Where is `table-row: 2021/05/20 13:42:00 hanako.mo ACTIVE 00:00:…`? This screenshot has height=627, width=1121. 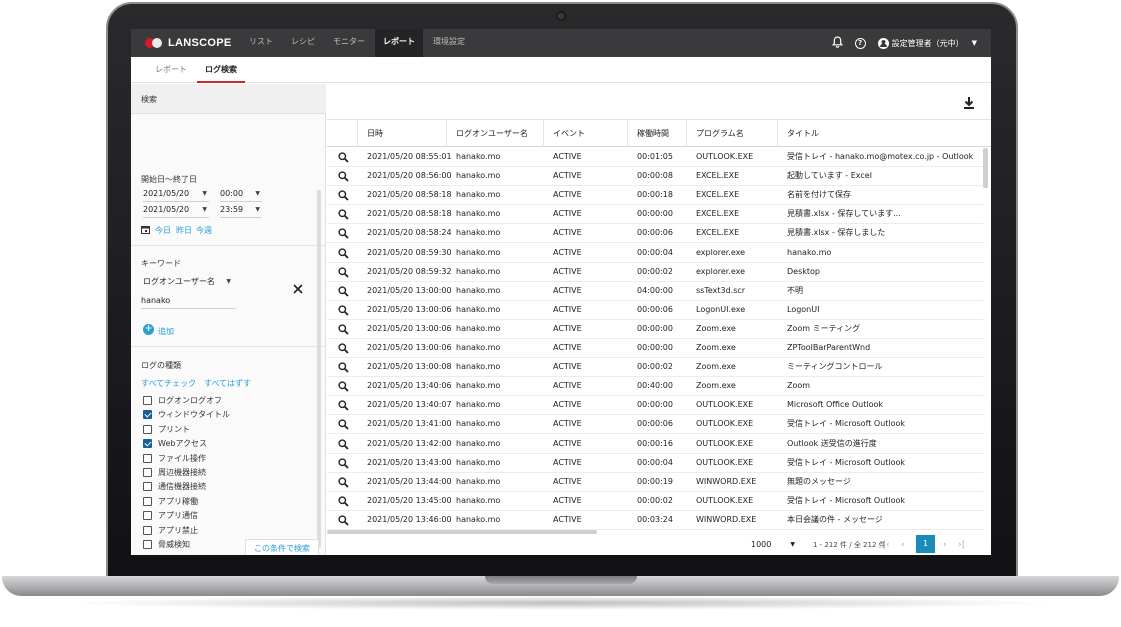 table-row: 2021/05/20 13:42:00 hanako.mo ACTIVE 00:00:… is located at coordinates (655, 444).